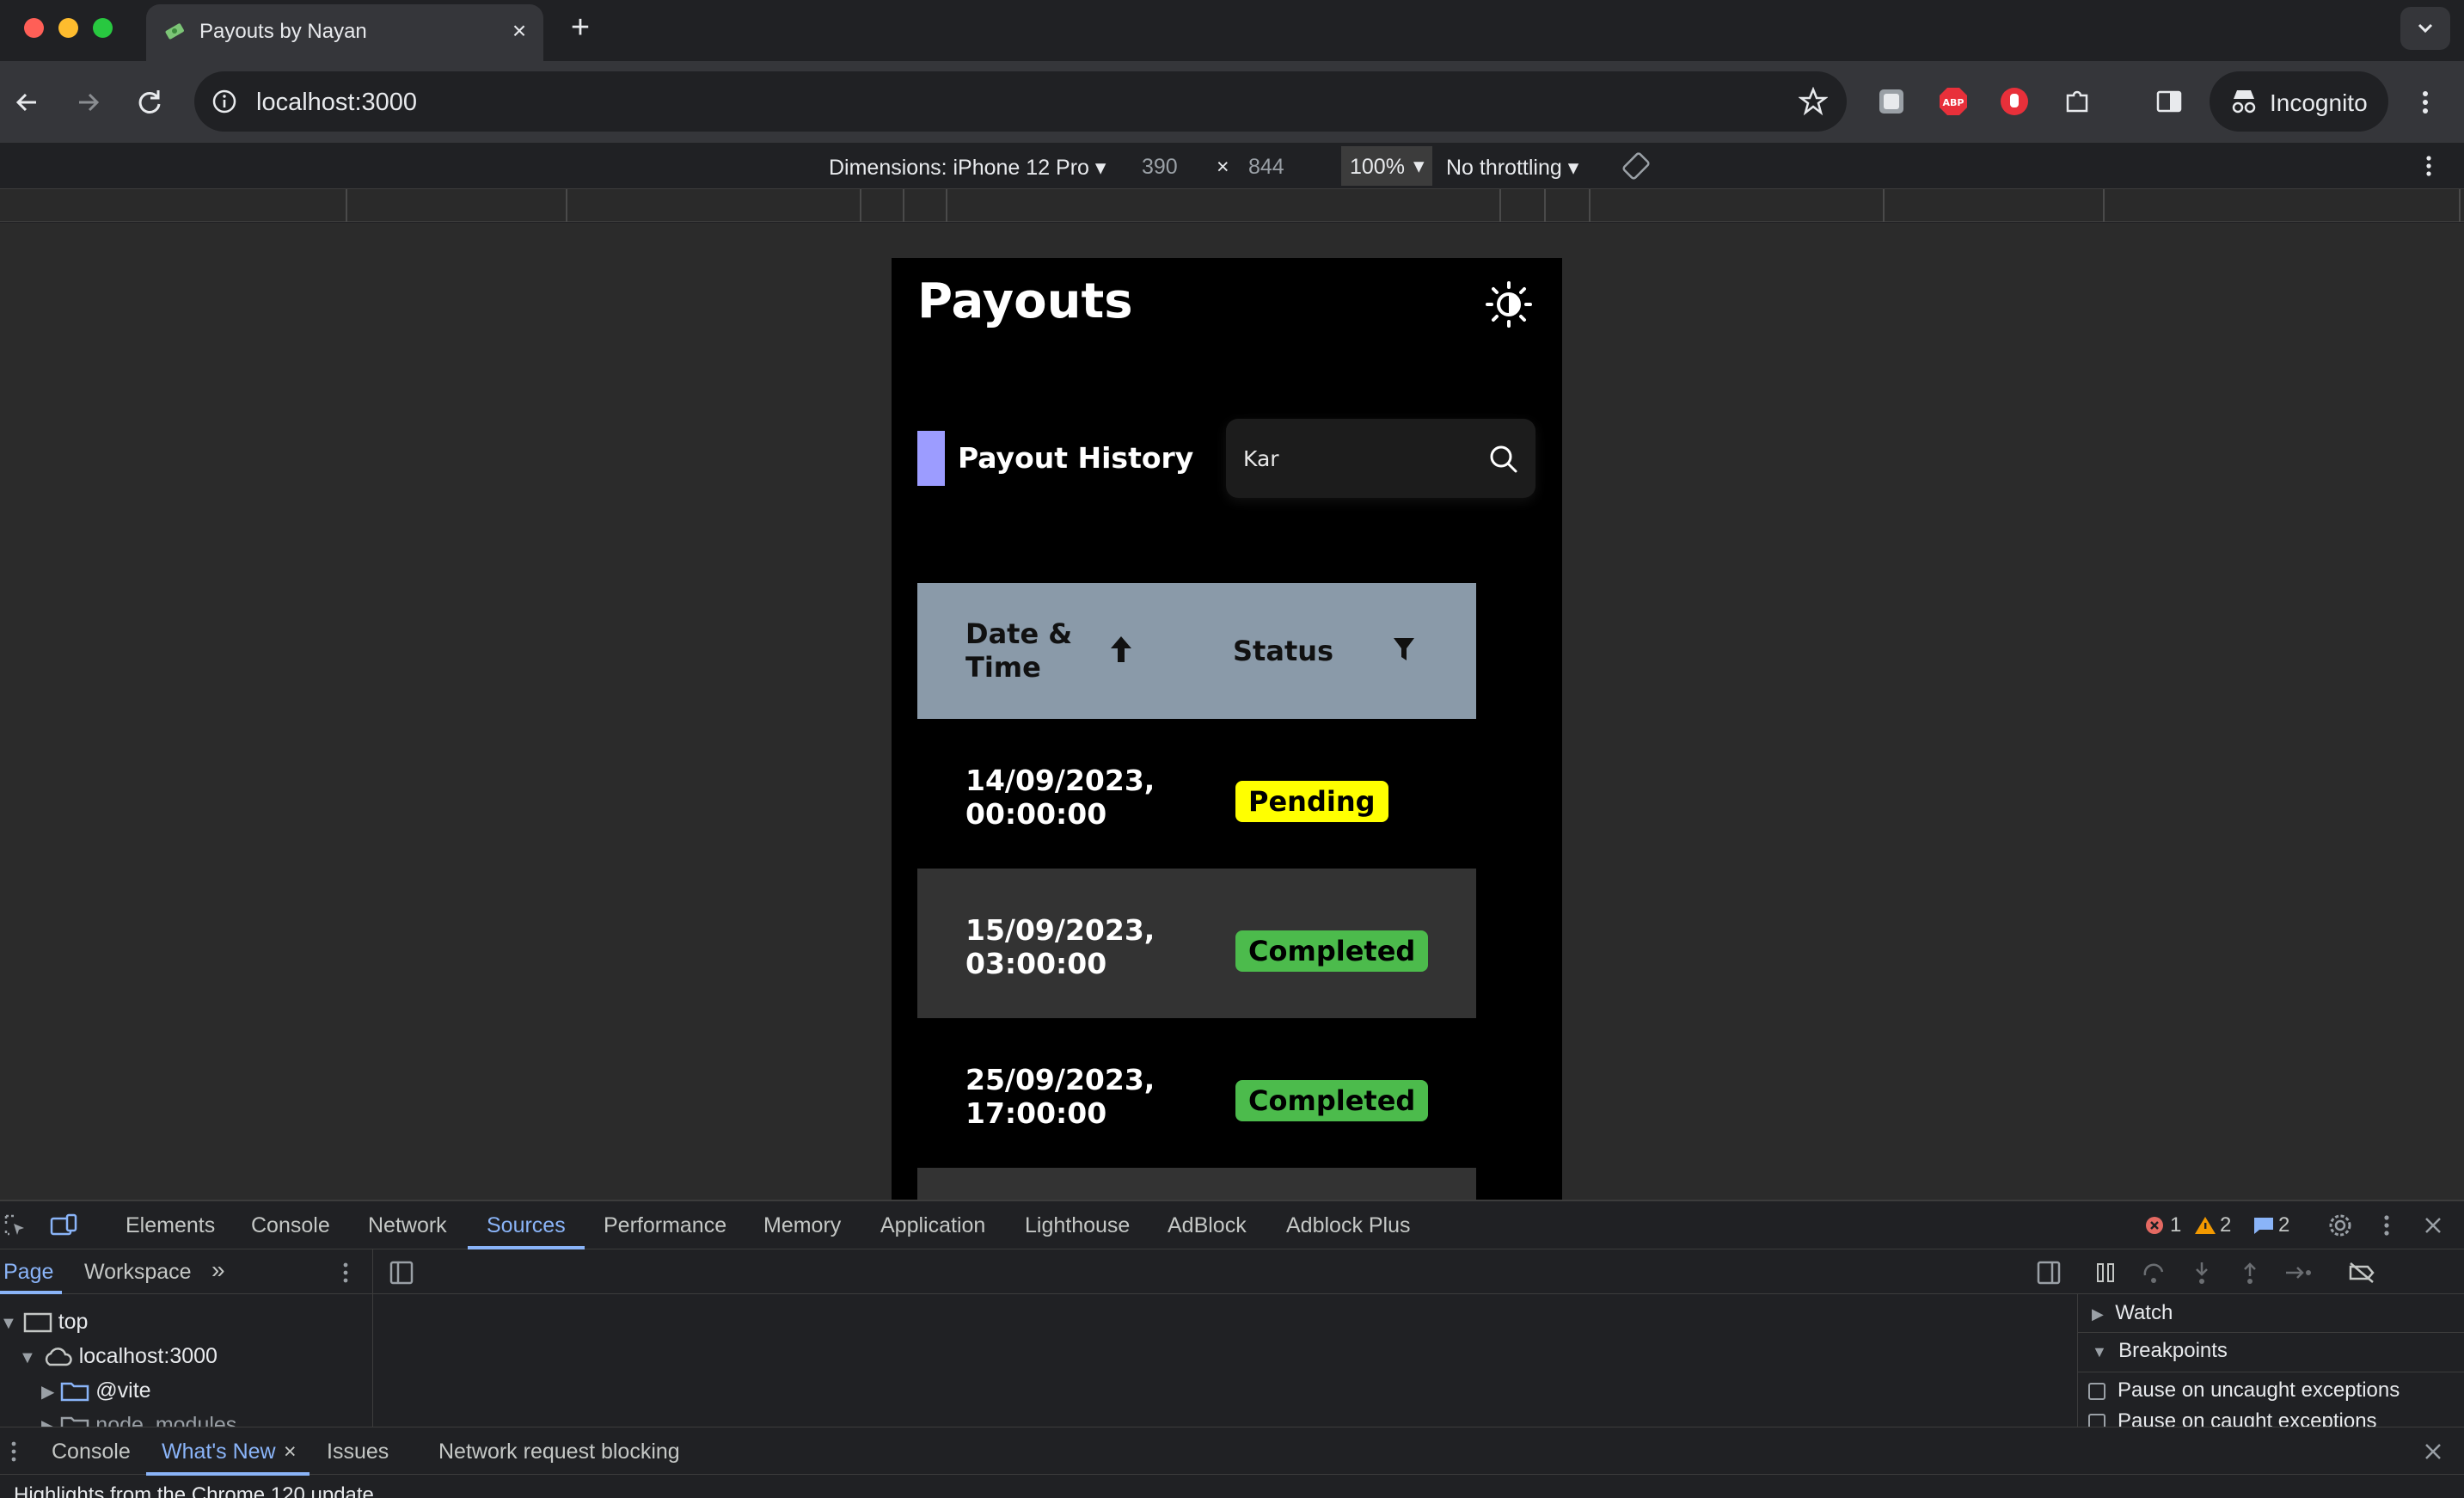 The height and width of the screenshot is (1498, 2464). I want to click on devtools-more-icon, so click(2387, 1225).